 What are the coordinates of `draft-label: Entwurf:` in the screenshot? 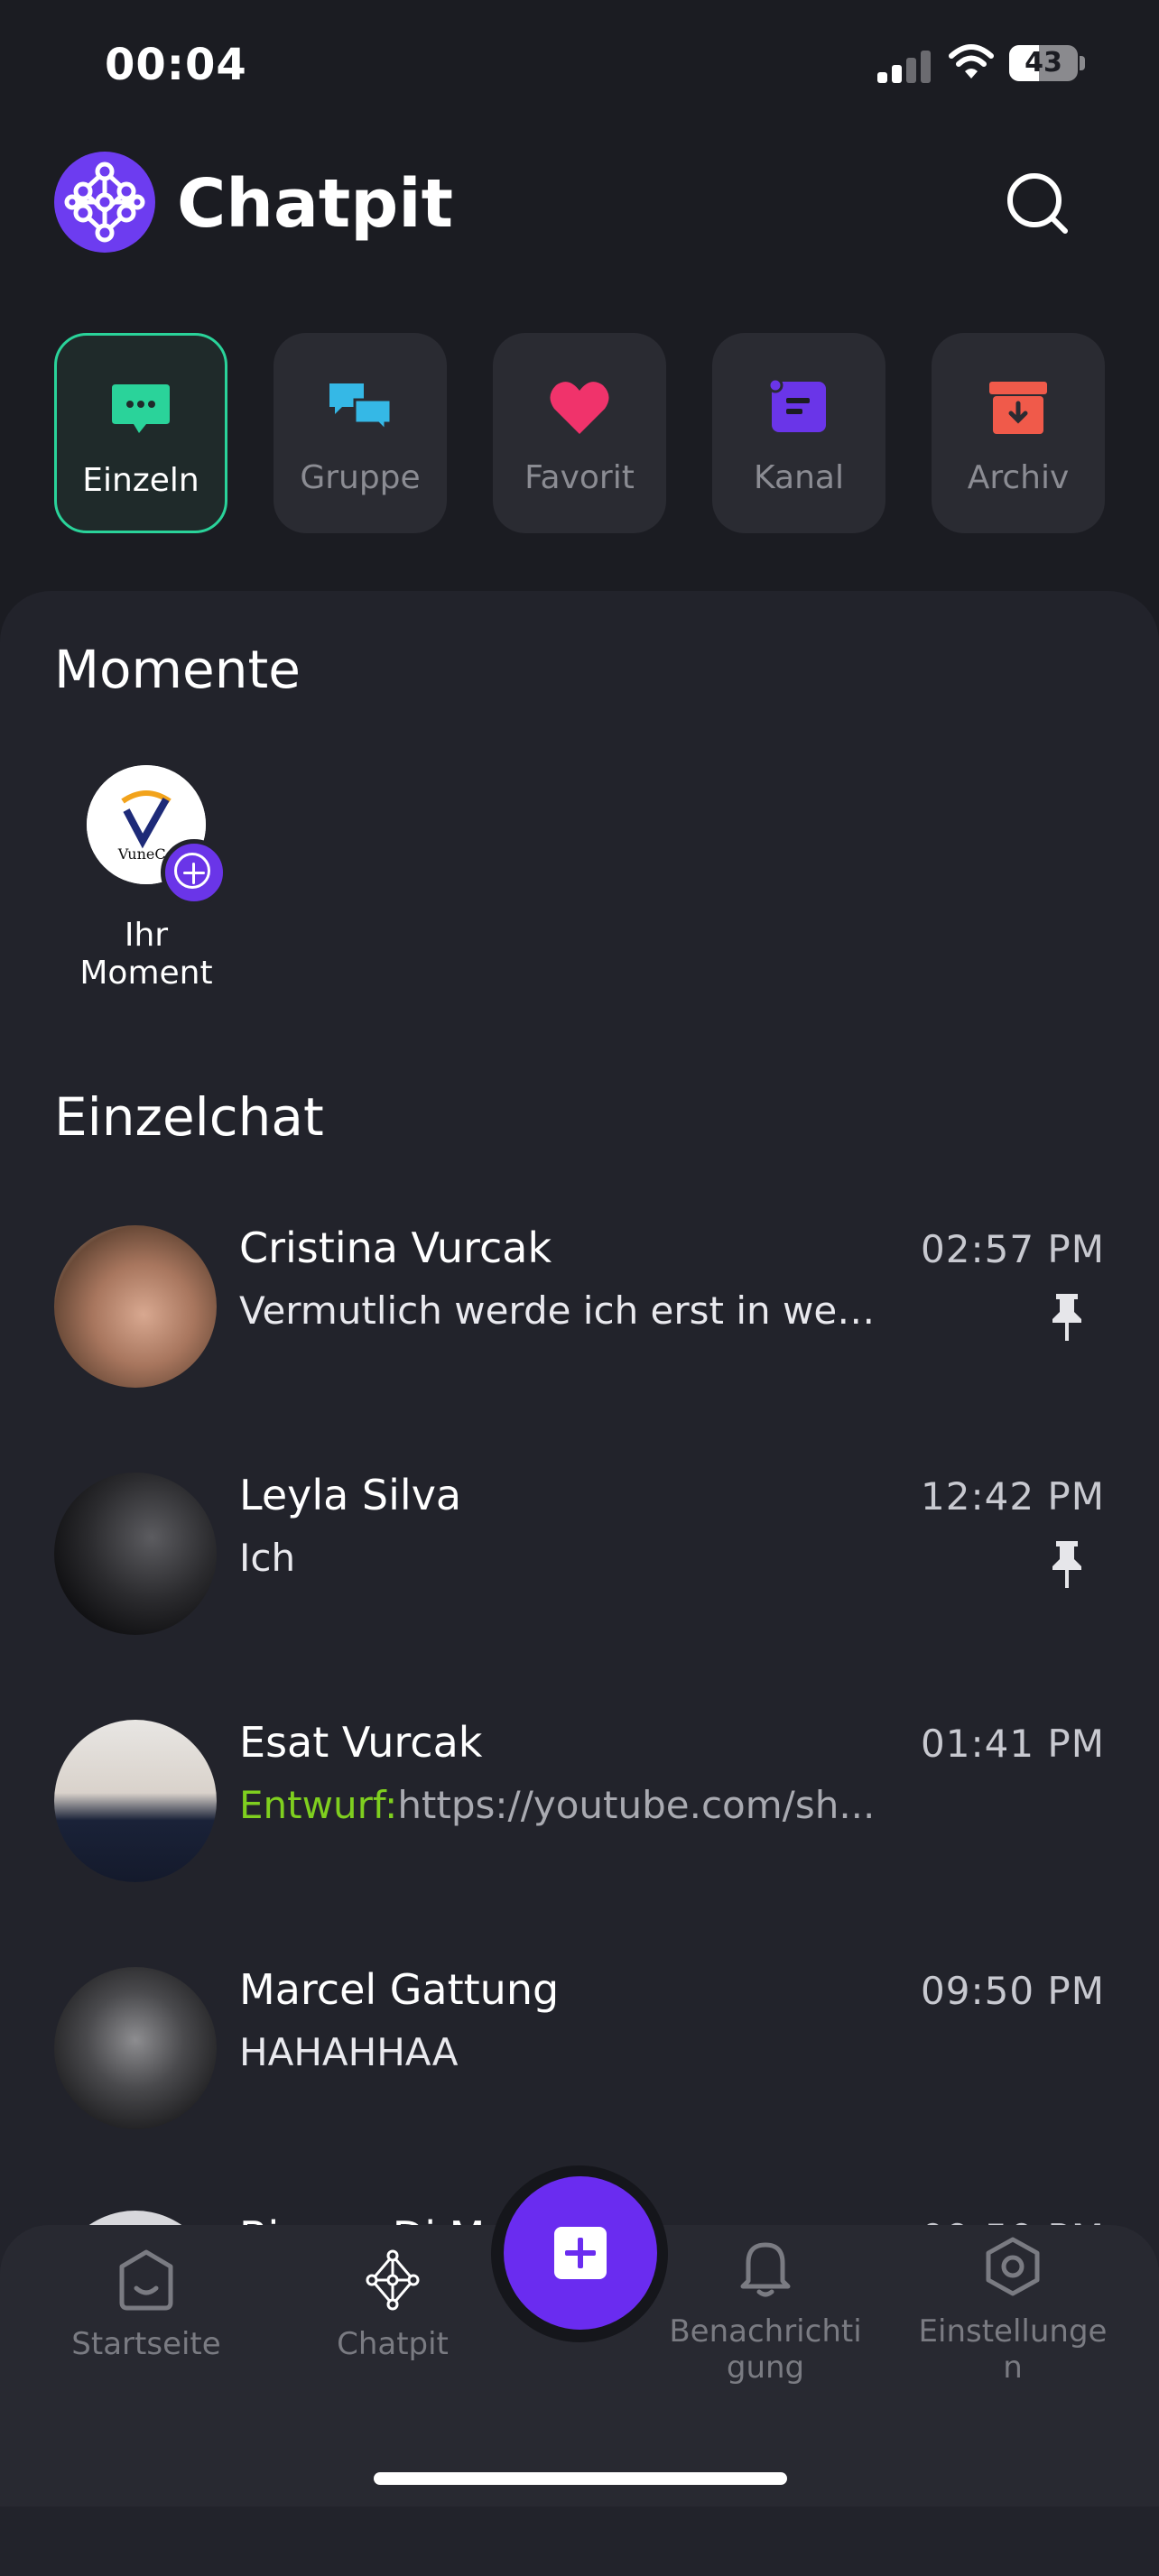 It's located at (318, 1805).